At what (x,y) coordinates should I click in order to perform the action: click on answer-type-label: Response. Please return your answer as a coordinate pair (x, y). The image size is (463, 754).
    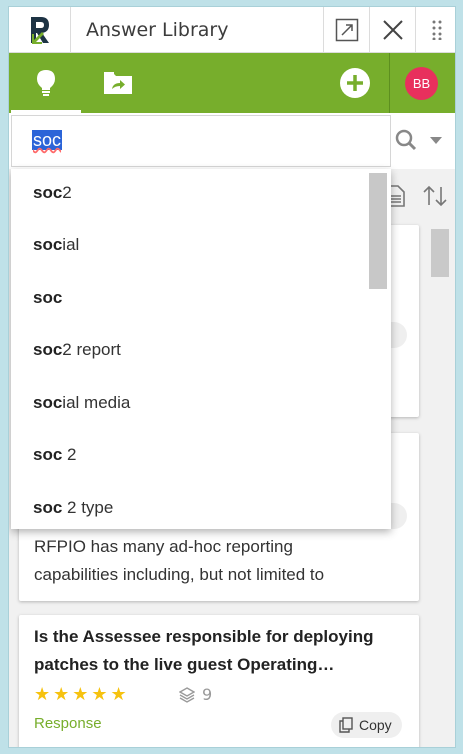
    Looking at the image, I should click on (68, 723).